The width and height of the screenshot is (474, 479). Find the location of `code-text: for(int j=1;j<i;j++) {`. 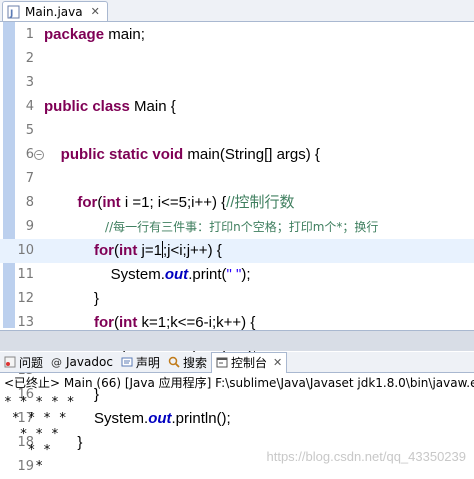

code-text: for(int j=1;j<i;j++) { is located at coordinates (133, 251).